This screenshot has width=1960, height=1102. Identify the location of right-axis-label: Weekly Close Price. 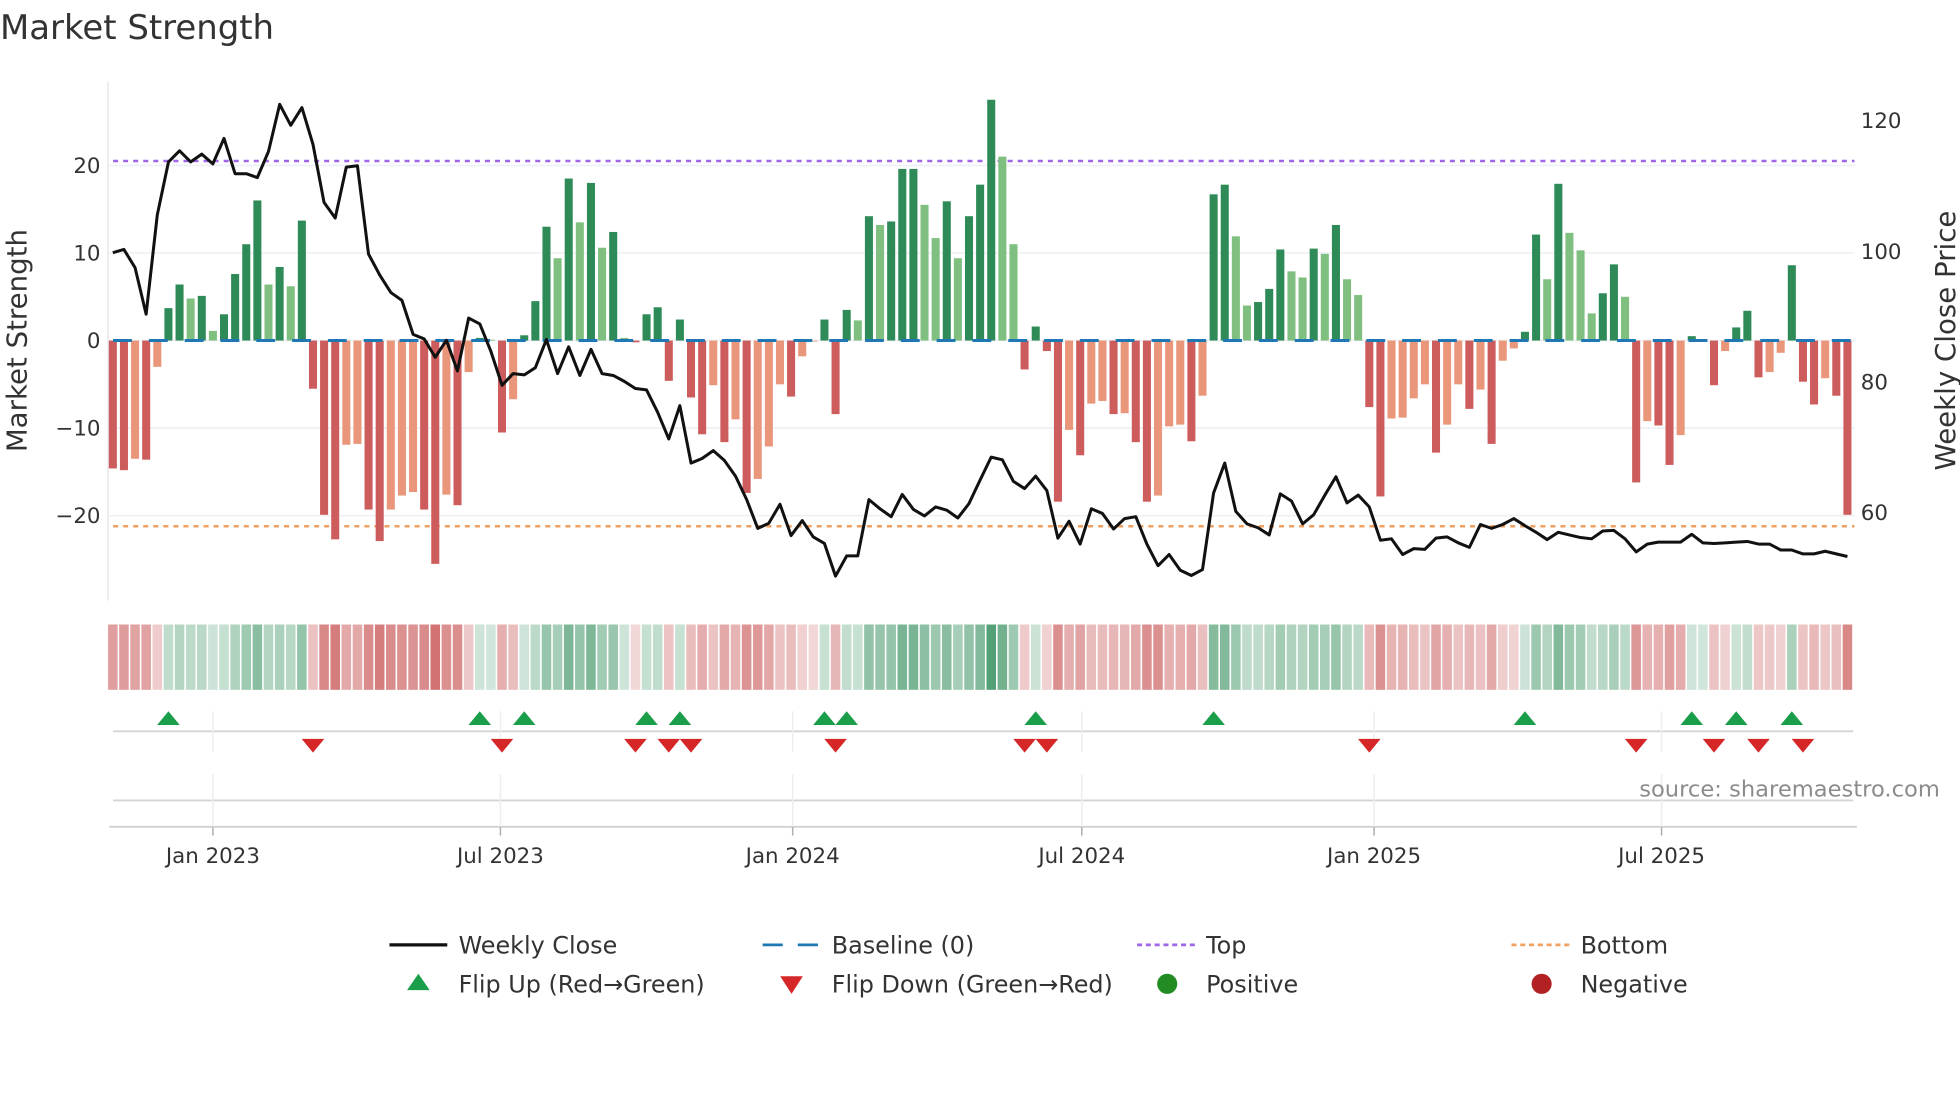
(1944, 341).